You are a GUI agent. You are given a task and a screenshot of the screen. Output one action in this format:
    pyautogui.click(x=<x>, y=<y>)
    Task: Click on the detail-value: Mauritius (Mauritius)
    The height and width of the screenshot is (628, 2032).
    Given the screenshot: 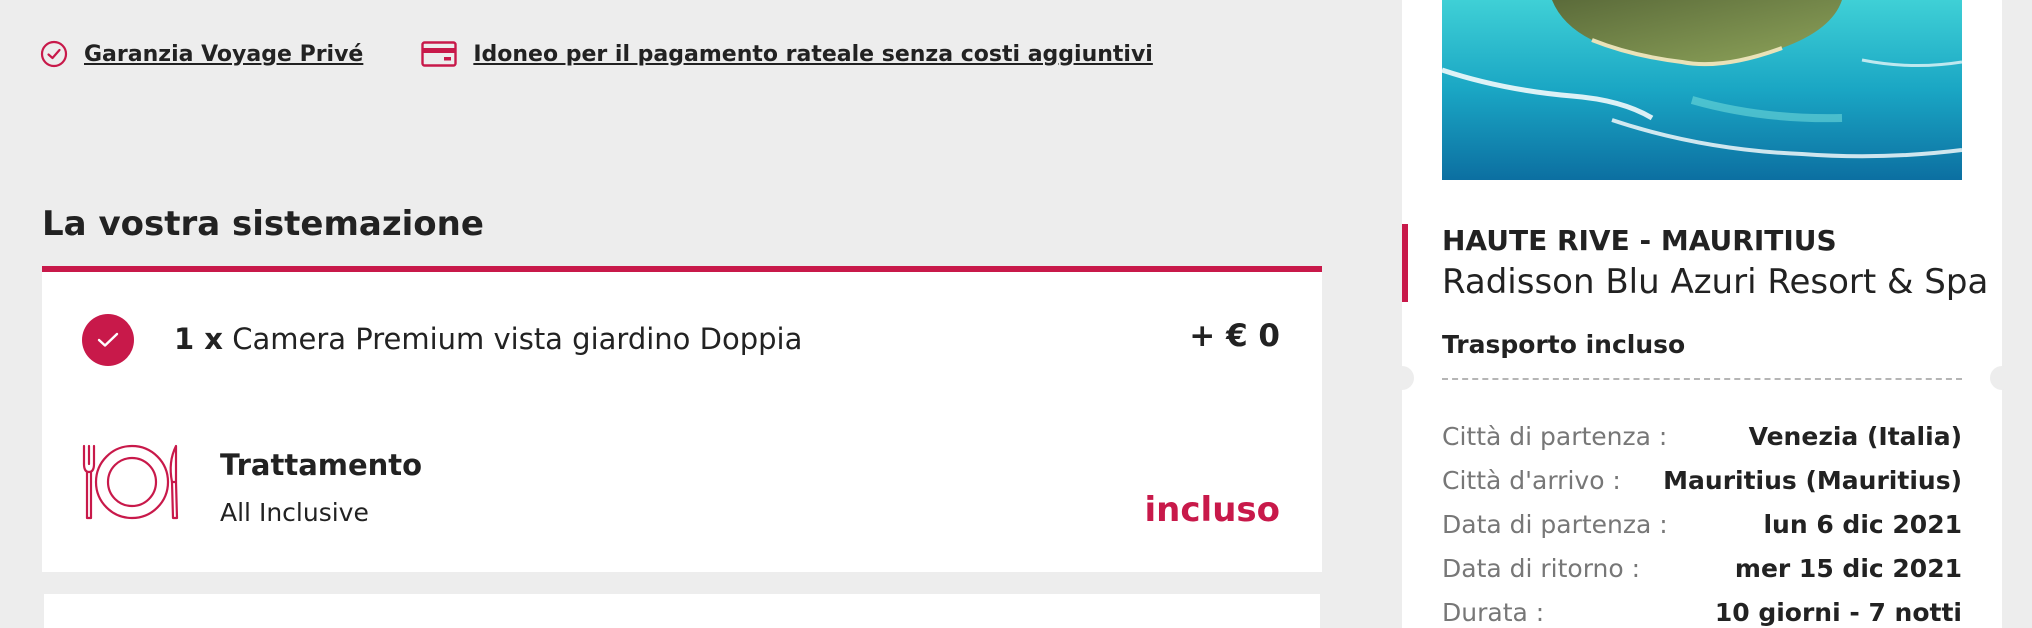 What is the action you would take?
    pyautogui.click(x=1812, y=480)
    